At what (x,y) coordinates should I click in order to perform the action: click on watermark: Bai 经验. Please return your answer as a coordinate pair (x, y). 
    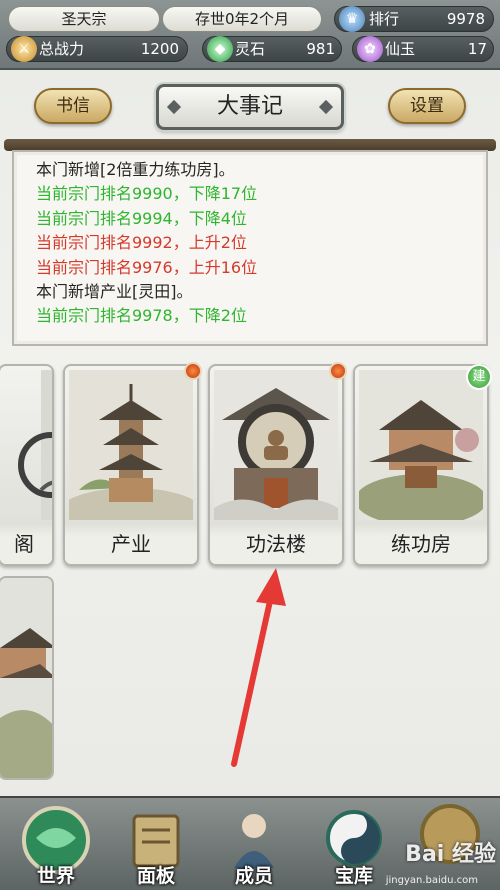
    Looking at the image, I should click on (450, 854).